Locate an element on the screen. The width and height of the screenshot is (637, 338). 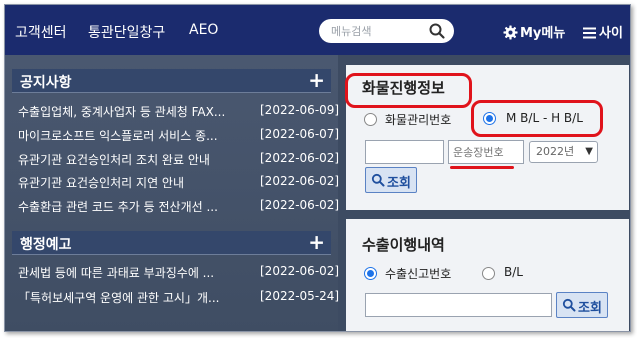
cargo-query-button: 조회 is located at coordinates (391, 180).